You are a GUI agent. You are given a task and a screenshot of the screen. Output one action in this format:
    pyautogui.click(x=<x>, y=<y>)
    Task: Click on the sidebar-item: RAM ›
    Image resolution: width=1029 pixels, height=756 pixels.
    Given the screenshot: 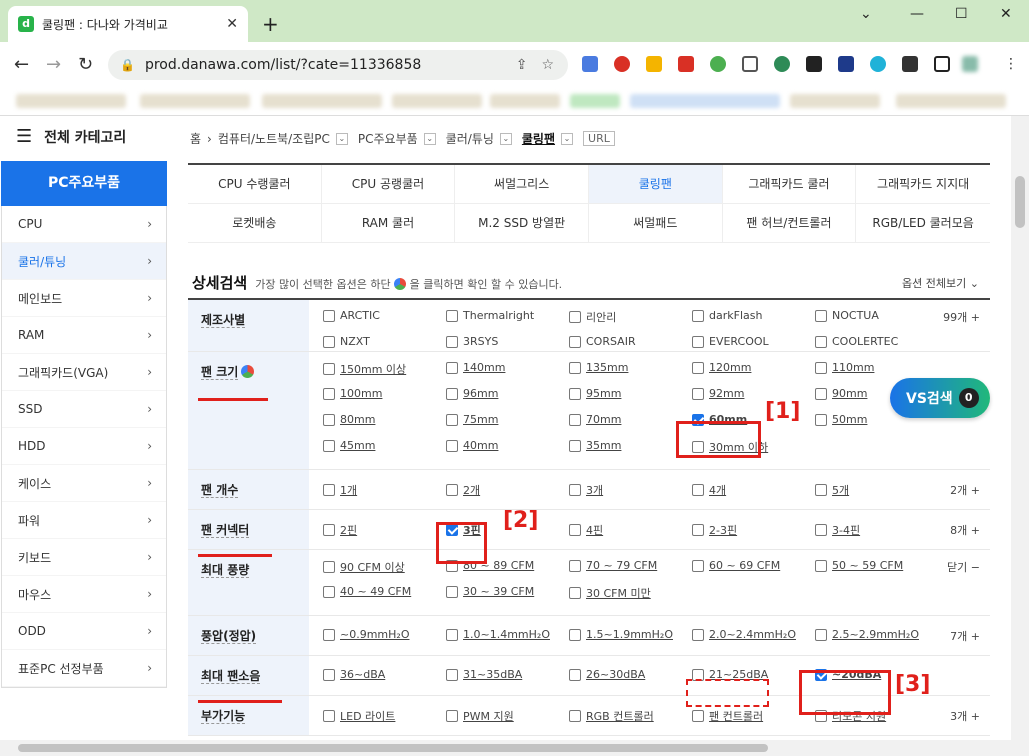 What is the action you would take?
    pyautogui.click(x=84, y=335)
    